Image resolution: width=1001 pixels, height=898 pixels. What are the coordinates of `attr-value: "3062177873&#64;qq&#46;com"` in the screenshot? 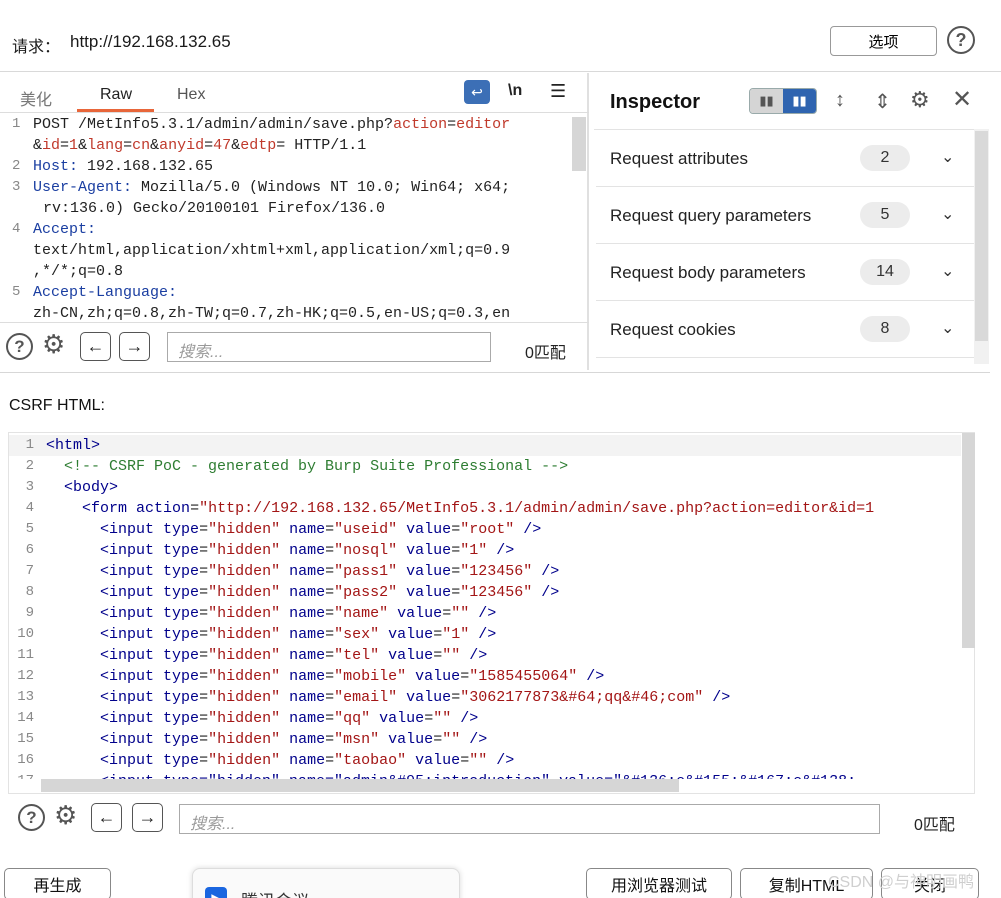 It's located at (582, 697).